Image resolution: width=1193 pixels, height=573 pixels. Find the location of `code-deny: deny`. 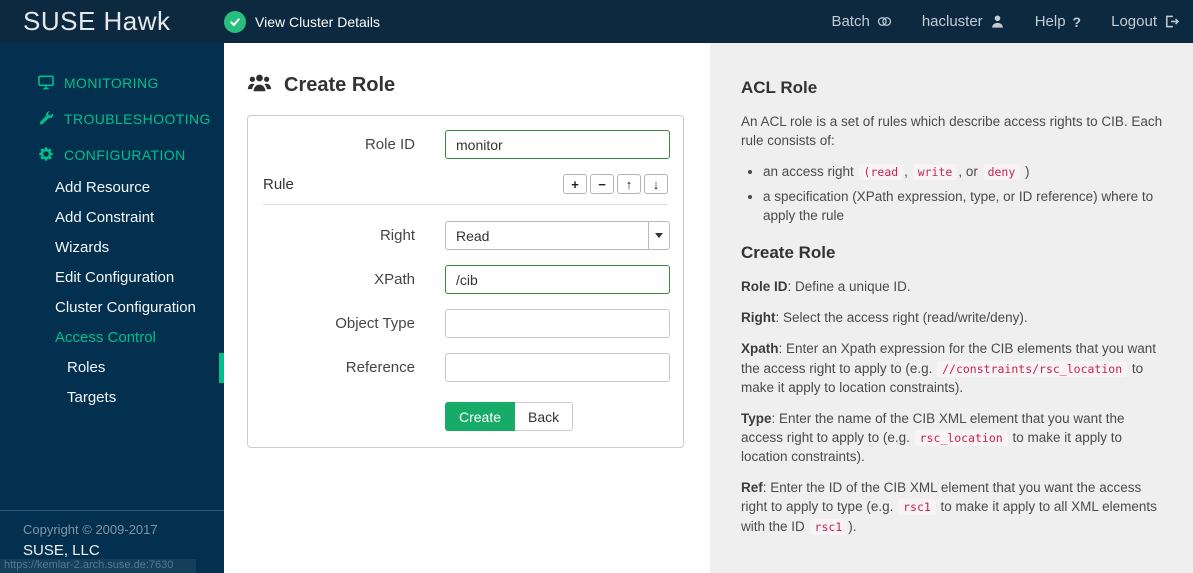

code-deny: deny is located at coordinates (1001, 172).